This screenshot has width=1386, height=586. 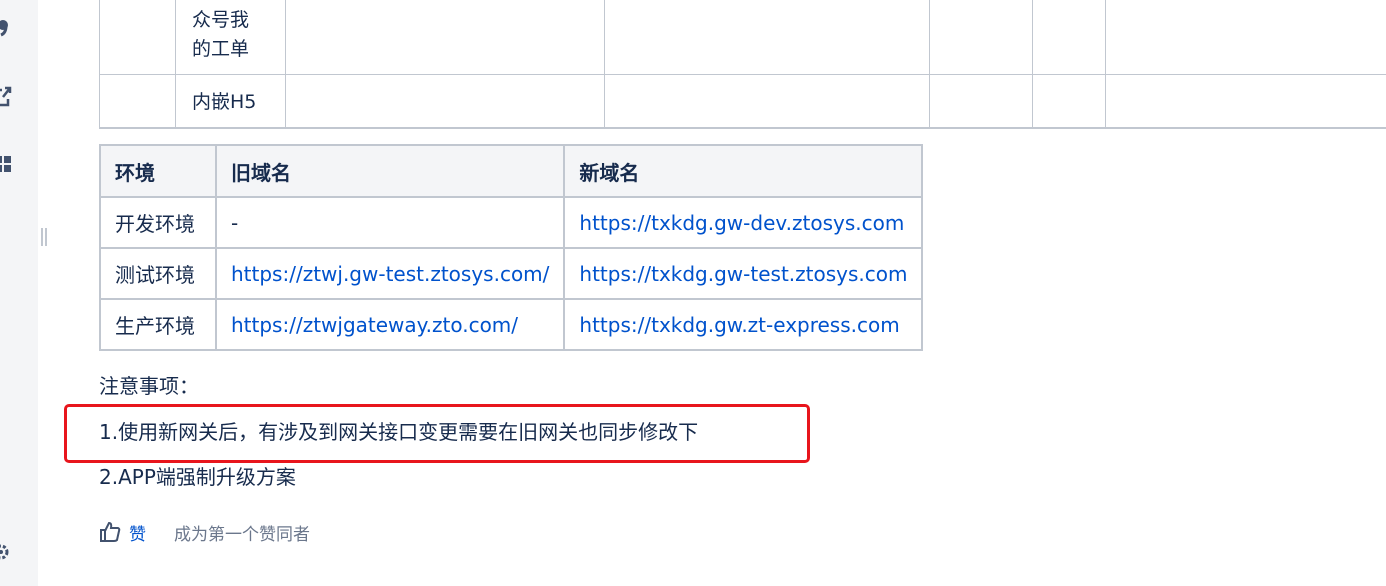 What do you see at coordinates (374, 325) in the screenshot?
I see `old-domain-link: https://ztwjgateway.zto.com/` at bounding box center [374, 325].